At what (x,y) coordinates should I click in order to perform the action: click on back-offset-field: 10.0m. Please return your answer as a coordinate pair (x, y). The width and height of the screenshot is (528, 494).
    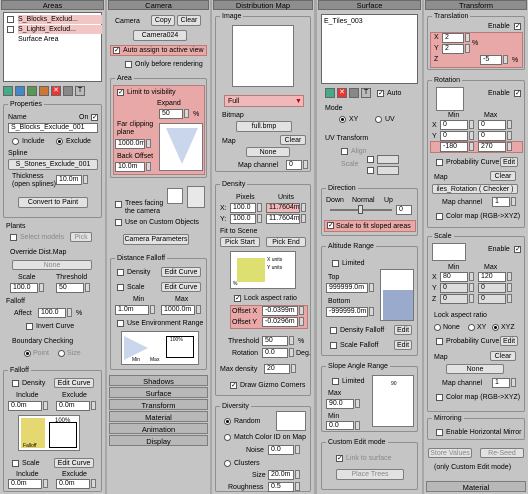
    Looking at the image, I should click on (130, 167).